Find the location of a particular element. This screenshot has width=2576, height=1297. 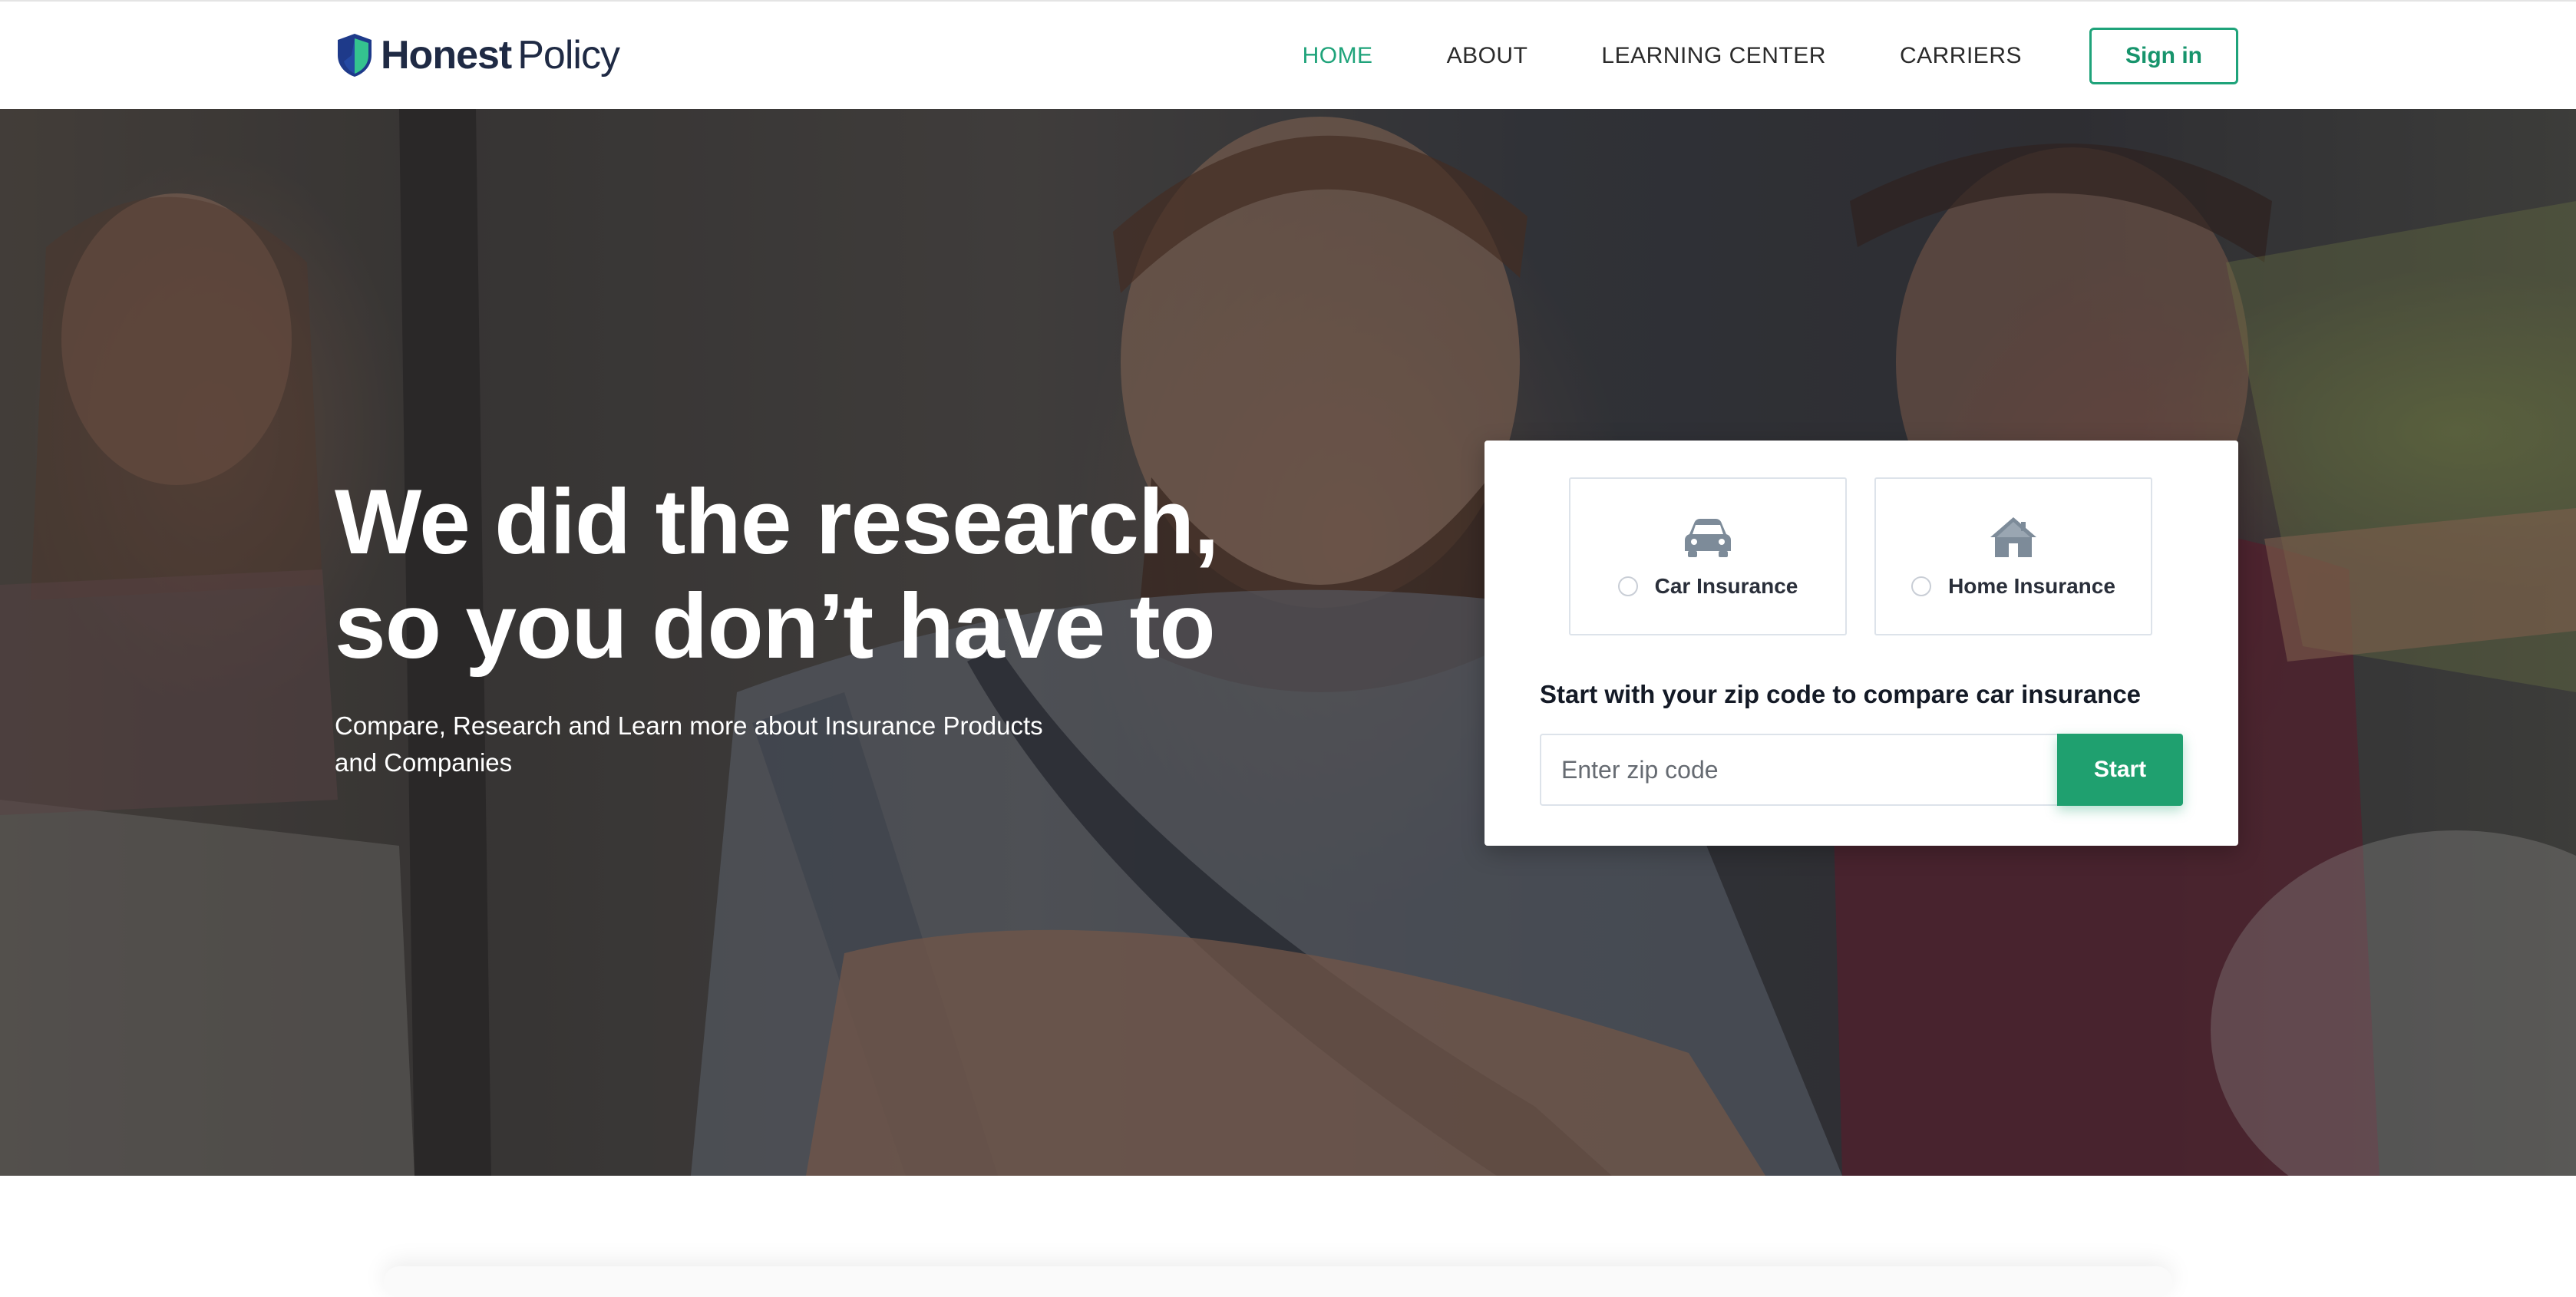

sign-in-button: Sign in is located at coordinates (2163, 56).